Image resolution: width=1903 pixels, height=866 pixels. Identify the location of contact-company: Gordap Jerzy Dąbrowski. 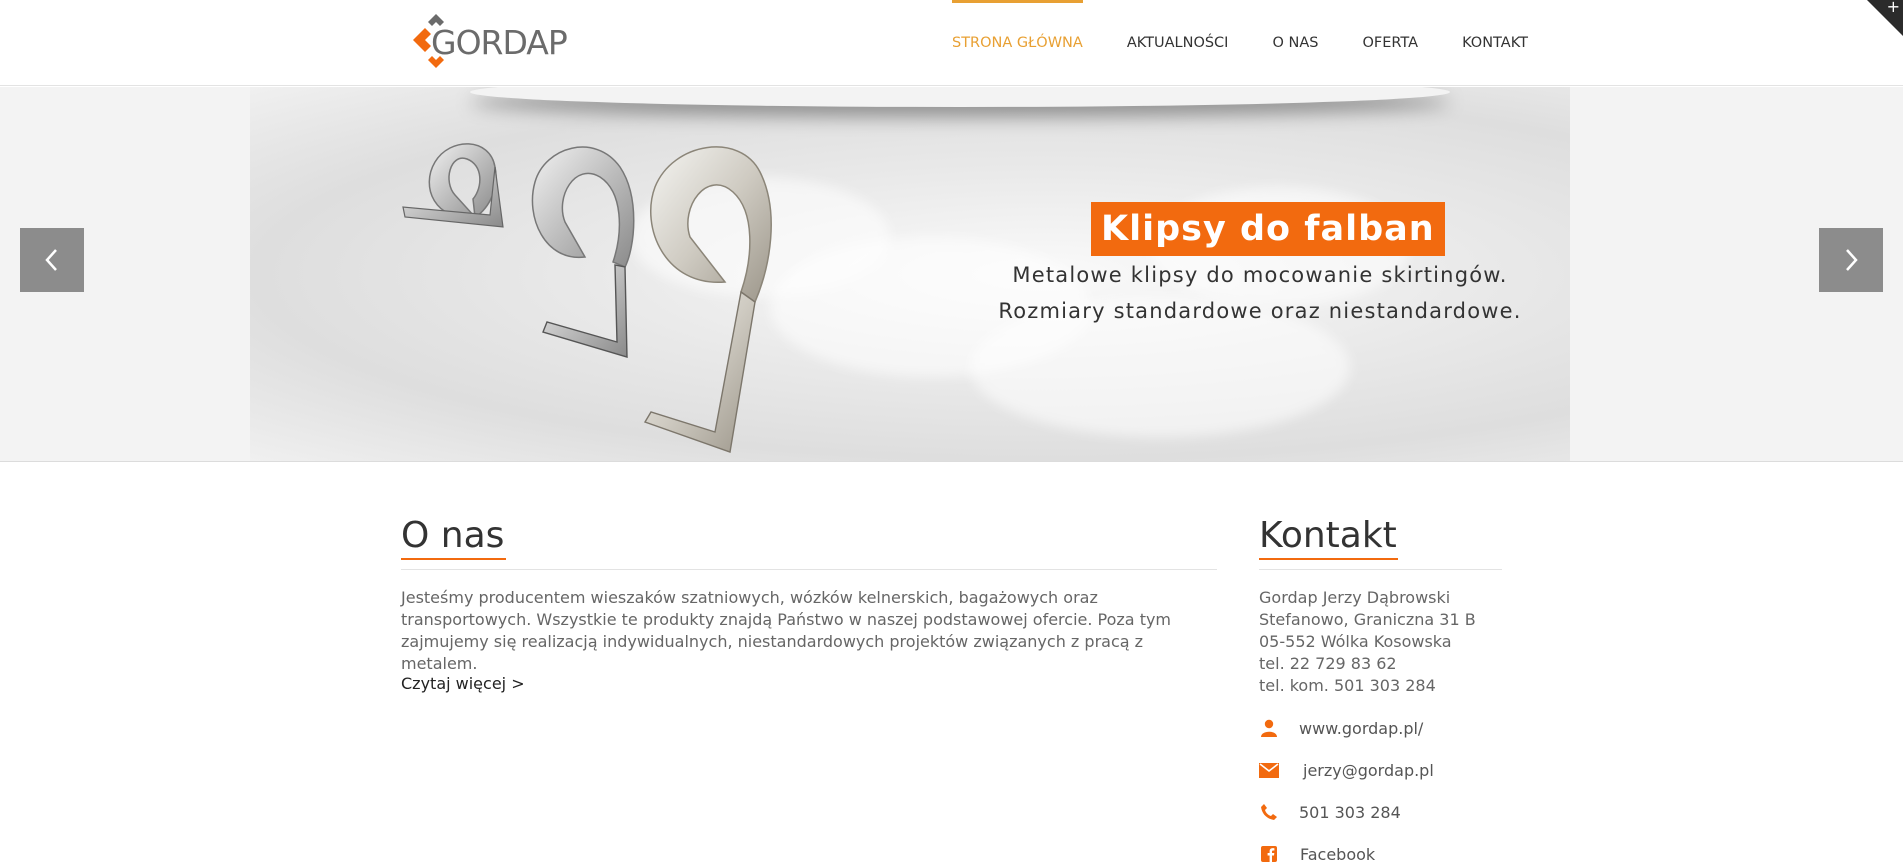
(1355, 597).